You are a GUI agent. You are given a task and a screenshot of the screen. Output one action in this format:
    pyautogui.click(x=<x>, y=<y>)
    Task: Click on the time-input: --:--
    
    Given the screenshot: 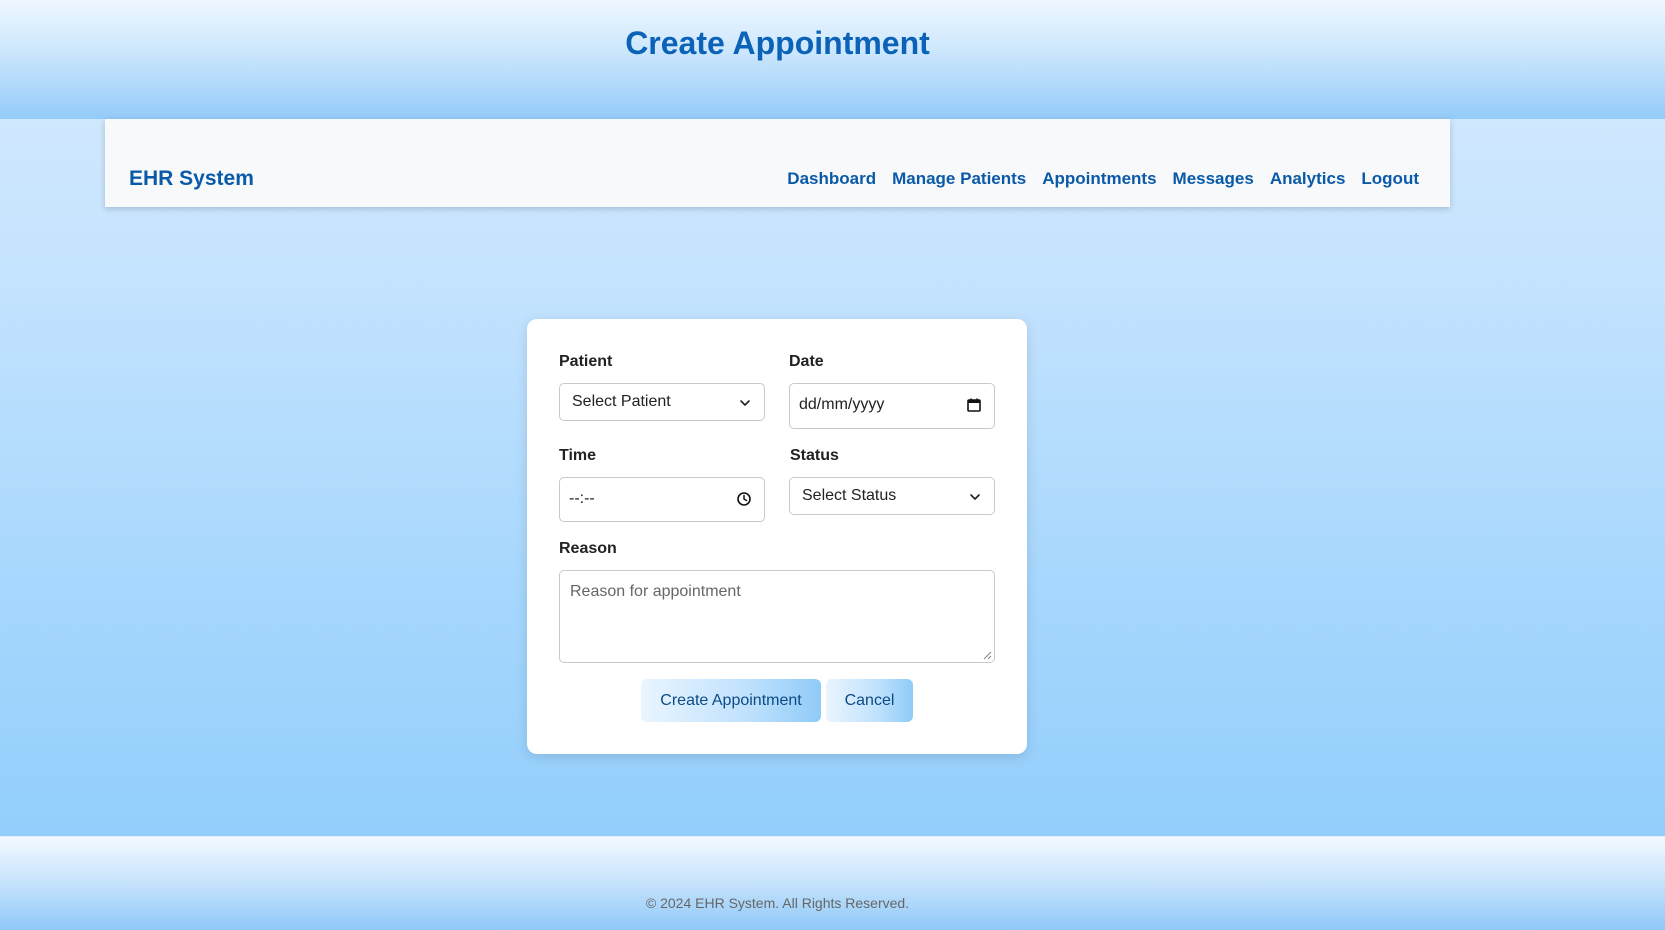 What is the action you would take?
    pyautogui.click(x=662, y=499)
    